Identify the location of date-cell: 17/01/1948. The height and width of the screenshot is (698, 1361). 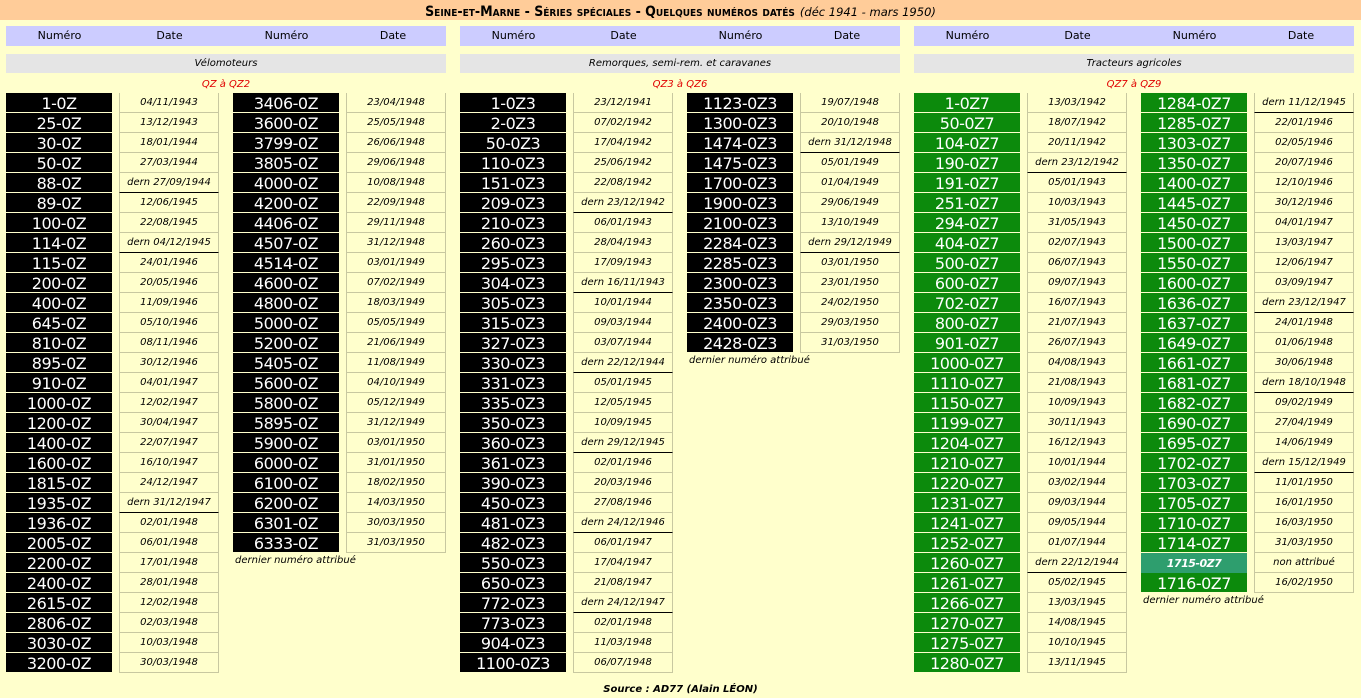
(169, 563).